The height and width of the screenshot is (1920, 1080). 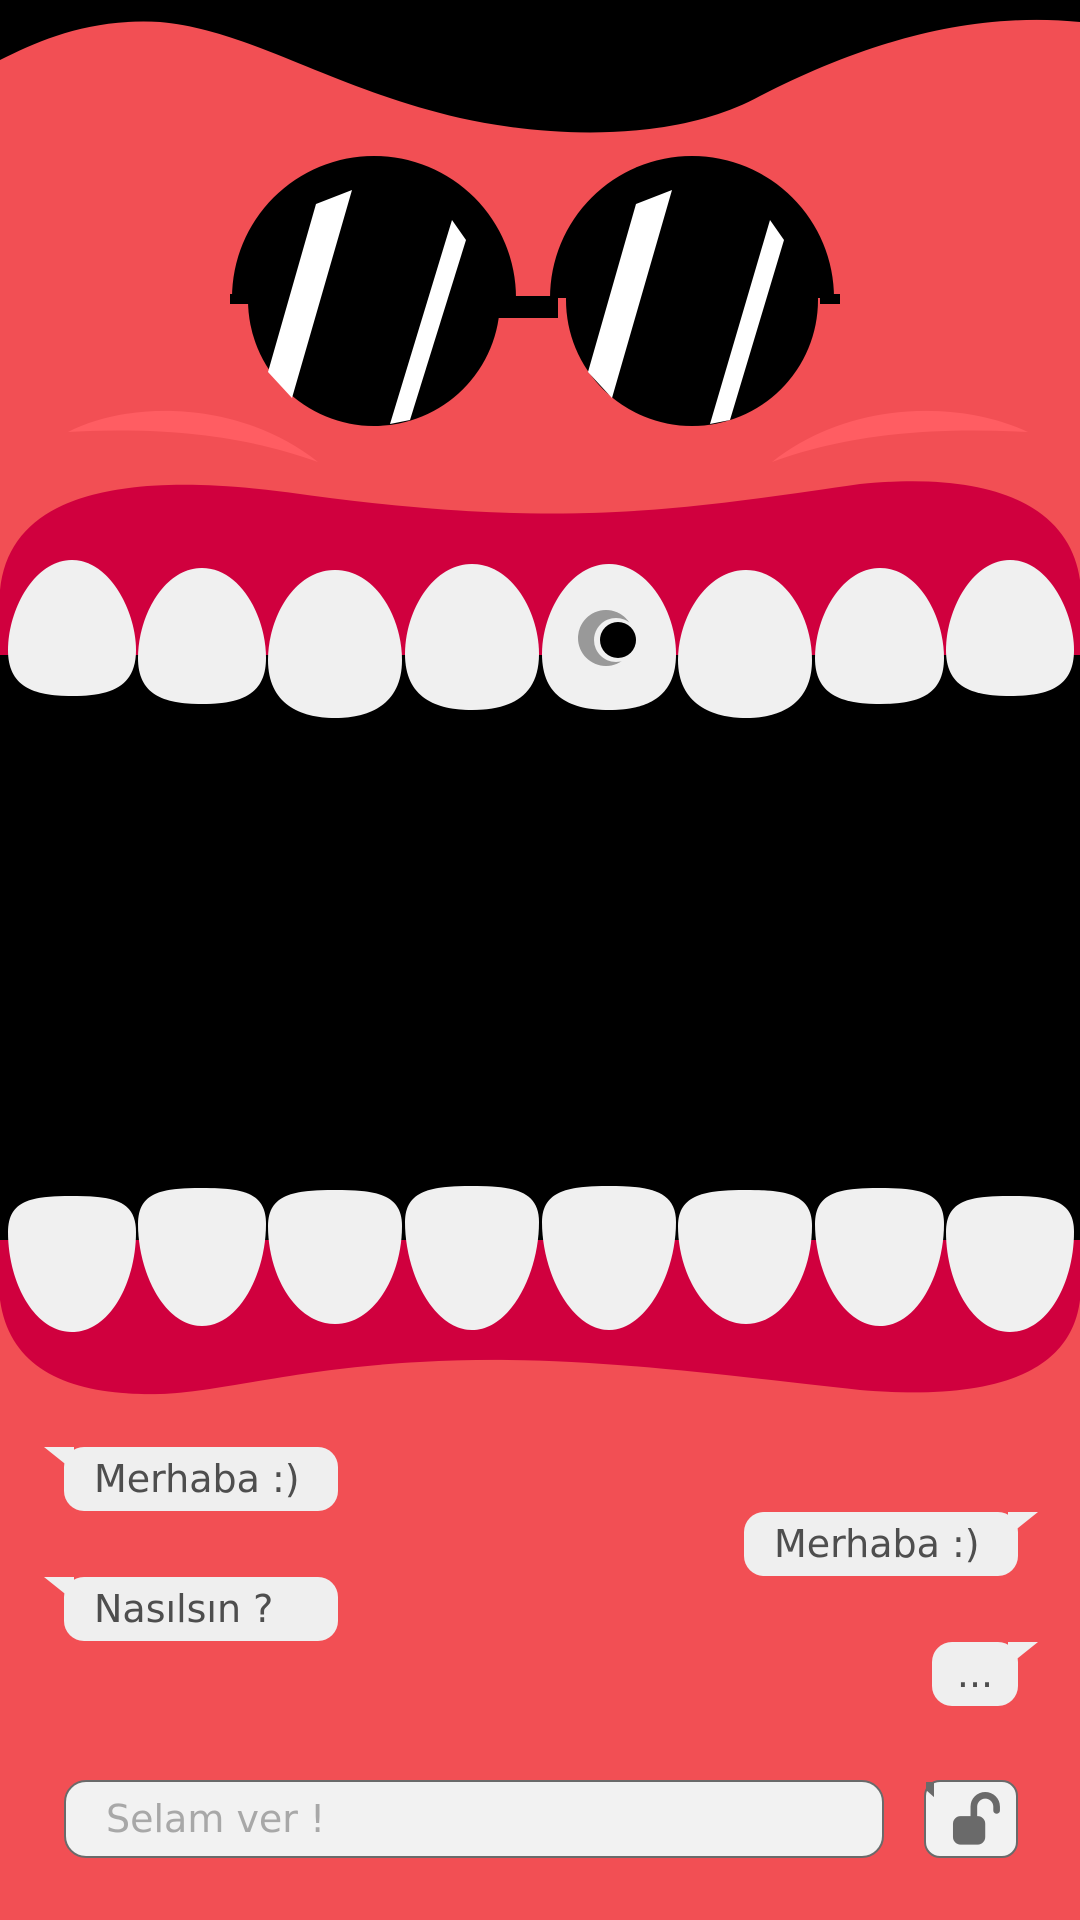 I want to click on send-button, so click(x=971, y=1819).